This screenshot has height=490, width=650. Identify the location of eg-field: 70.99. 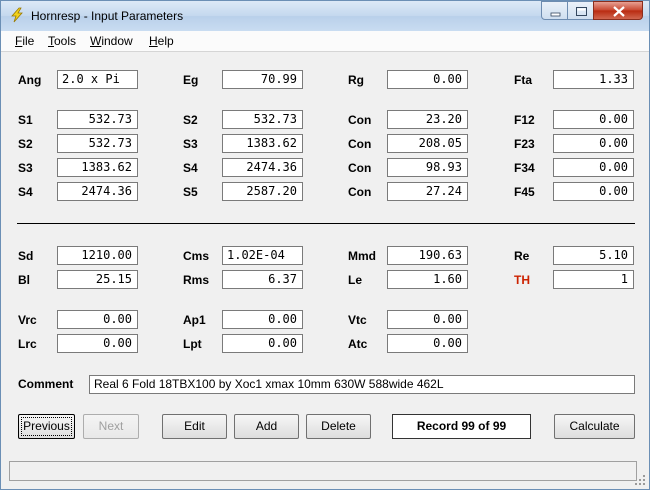
(262, 79).